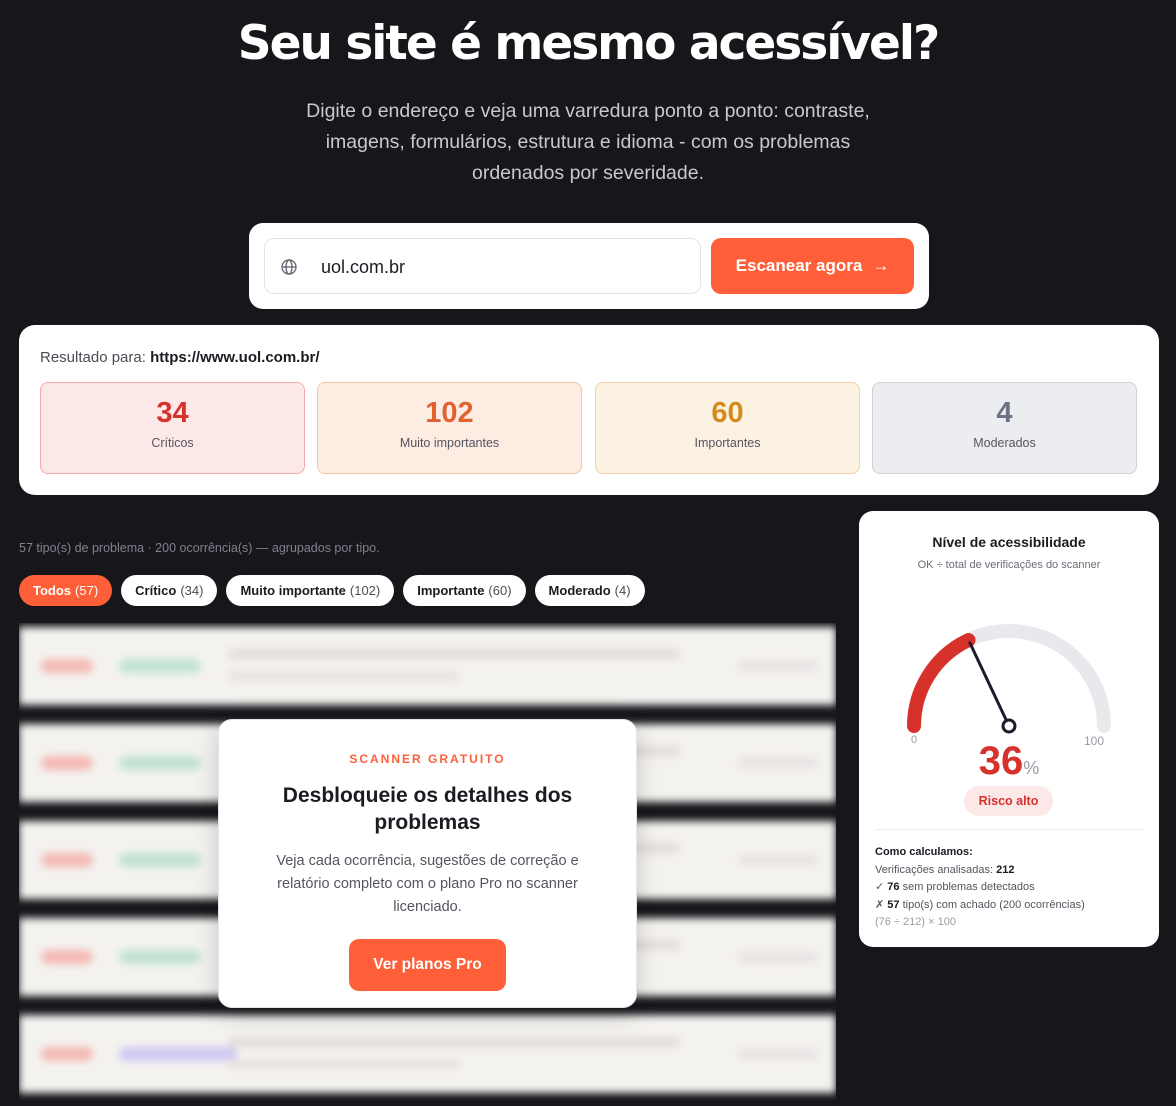  What do you see at coordinates (1005, 869) in the screenshot?
I see `calc-checks-value: 212` at bounding box center [1005, 869].